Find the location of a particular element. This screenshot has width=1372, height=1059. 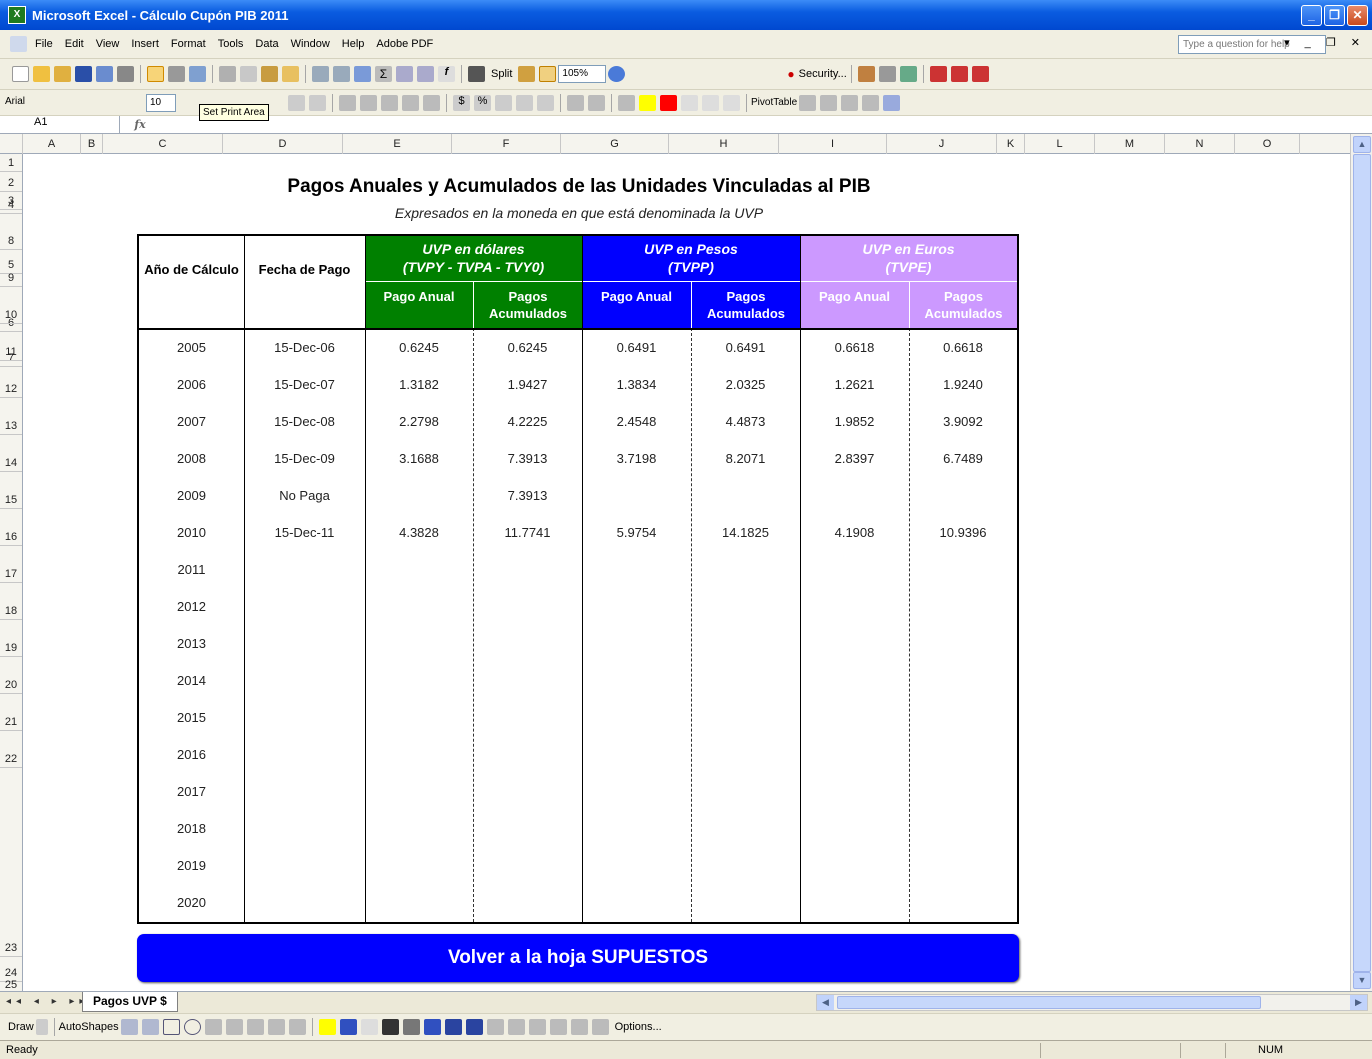

format-painter-icon is located at coordinates (290, 74).